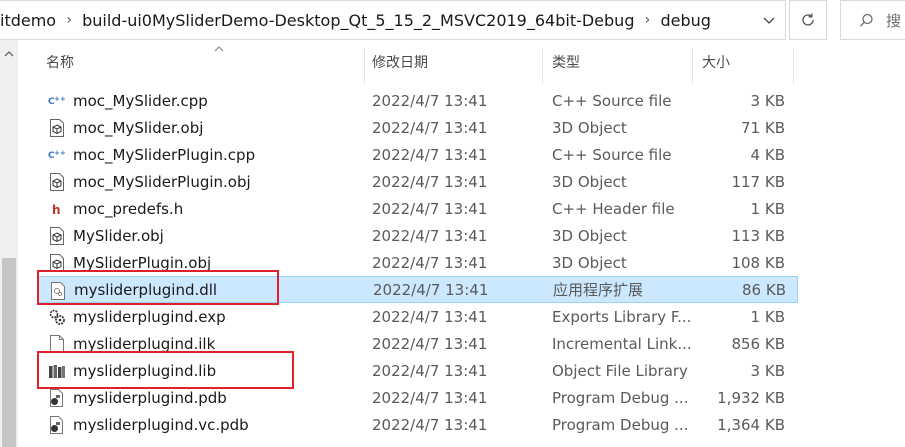  Describe the element at coordinates (764, 289) in the screenshot. I see `file-size: 86 KB` at that location.